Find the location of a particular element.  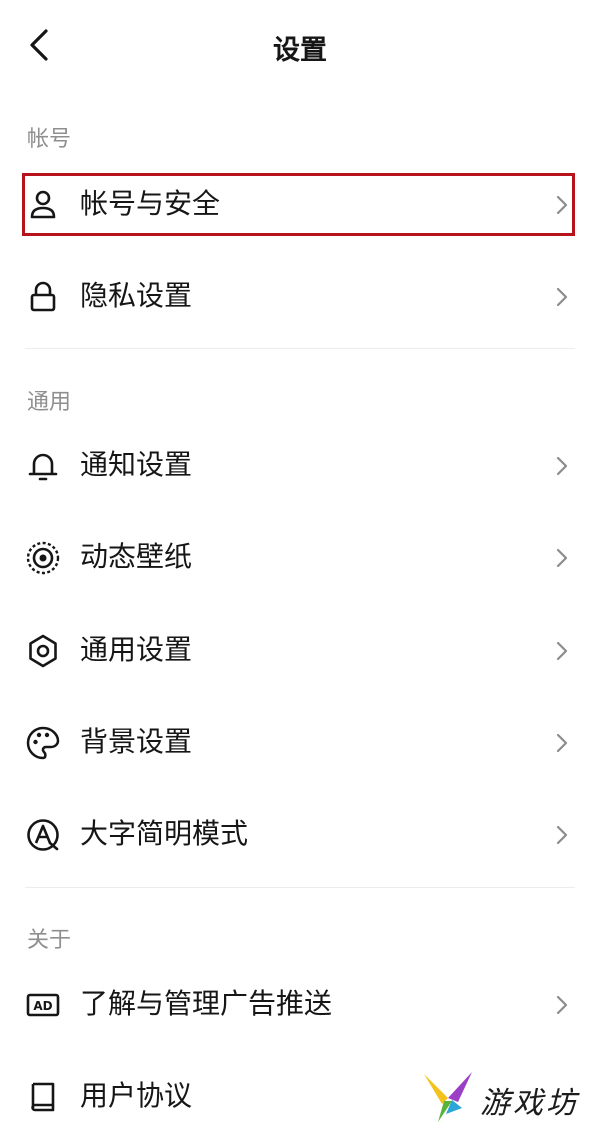

section-label-account: 帐号 is located at coordinates (49, 139).